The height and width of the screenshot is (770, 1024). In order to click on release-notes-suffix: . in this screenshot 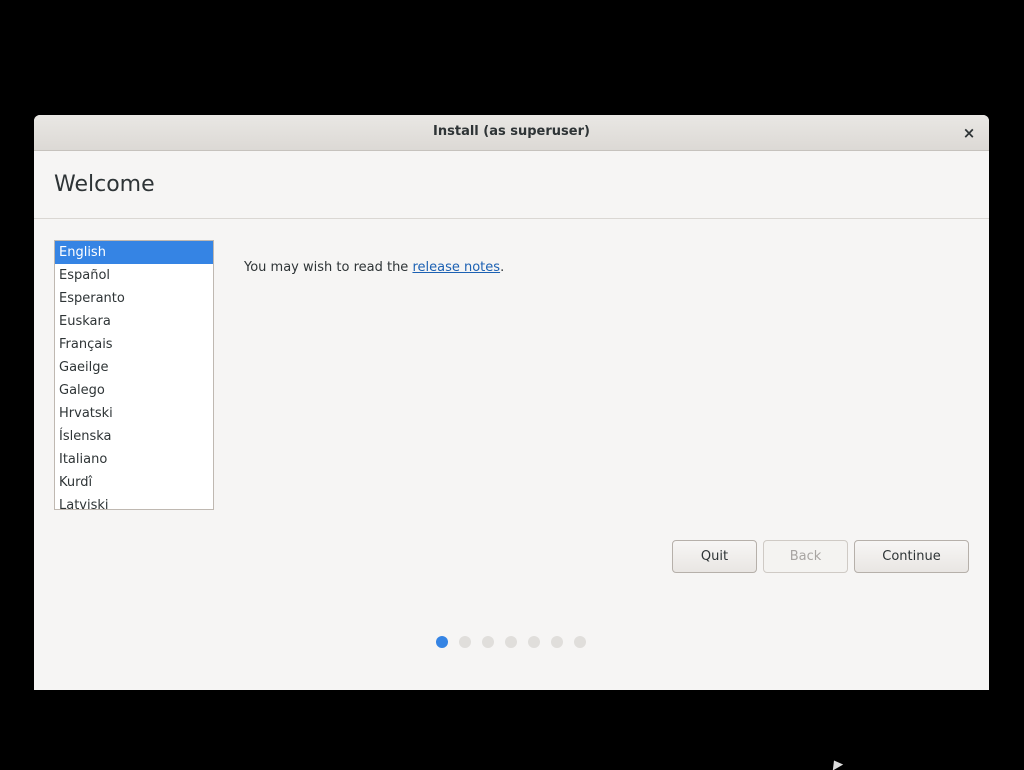, I will do `click(502, 267)`.